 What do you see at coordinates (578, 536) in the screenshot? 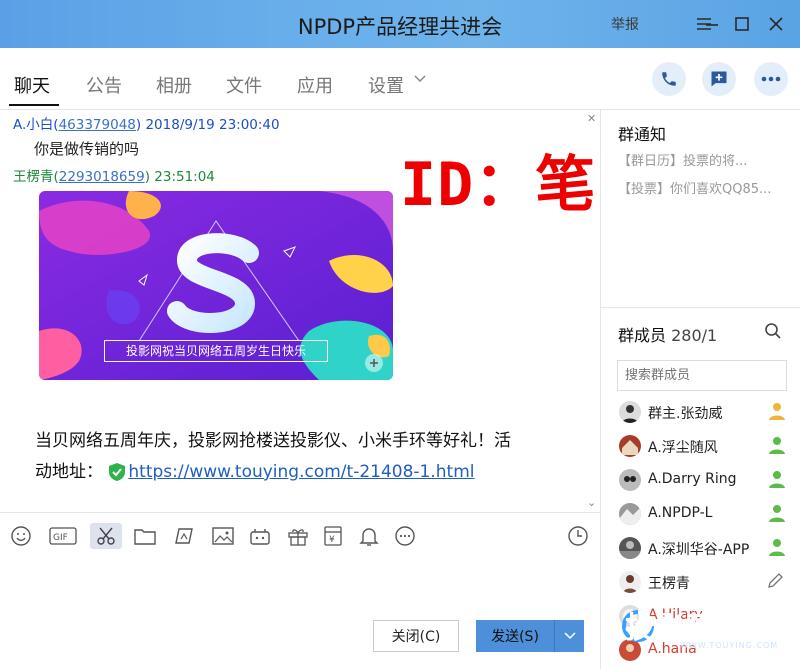
I see `history-button` at bounding box center [578, 536].